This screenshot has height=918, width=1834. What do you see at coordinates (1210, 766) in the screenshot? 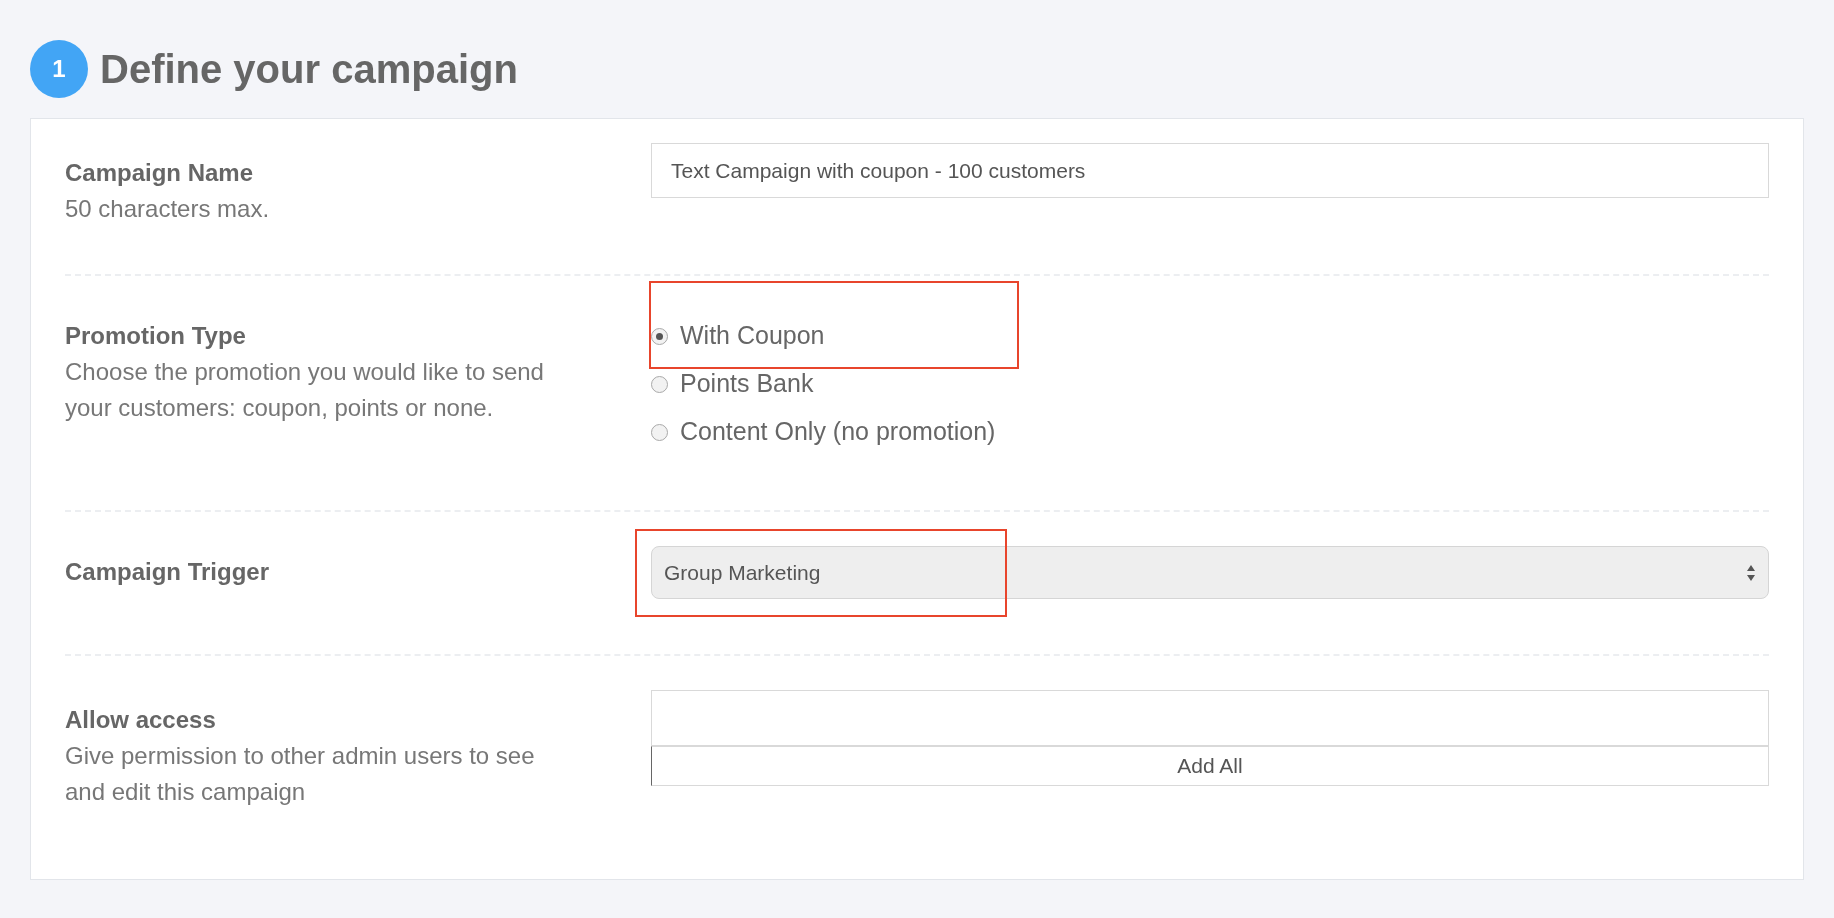
I see `add-all-button: Add All` at bounding box center [1210, 766].